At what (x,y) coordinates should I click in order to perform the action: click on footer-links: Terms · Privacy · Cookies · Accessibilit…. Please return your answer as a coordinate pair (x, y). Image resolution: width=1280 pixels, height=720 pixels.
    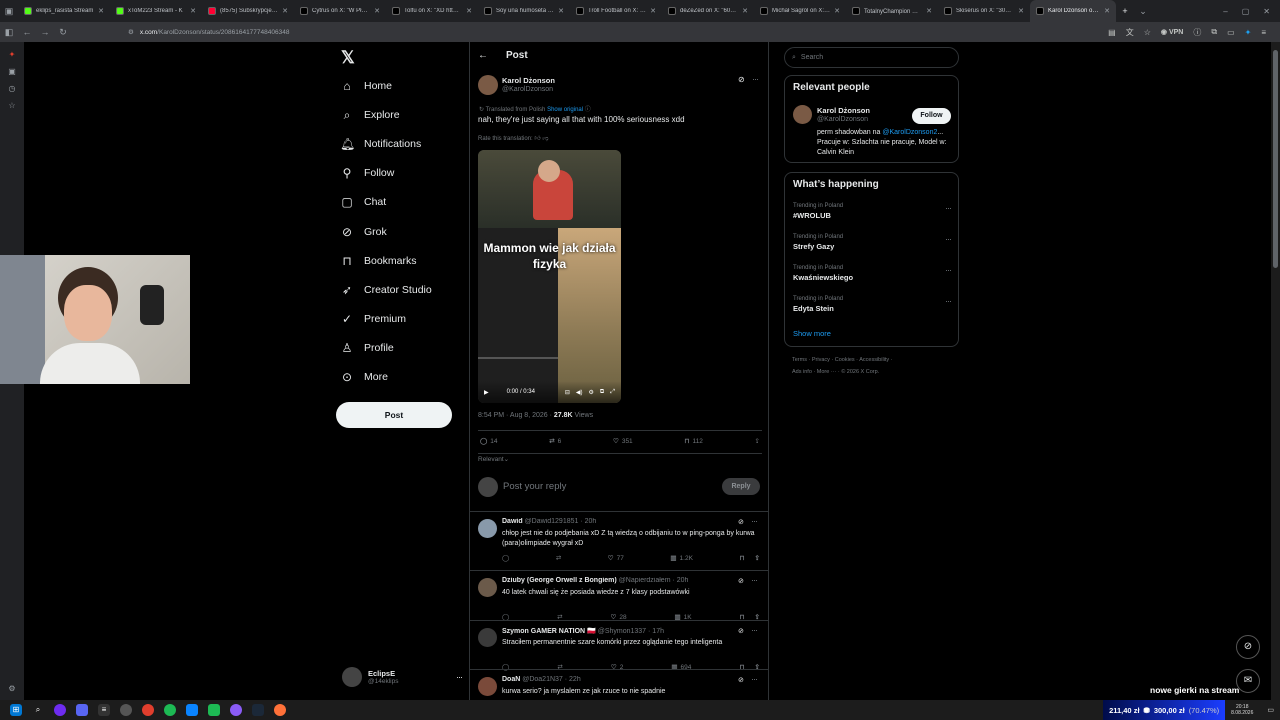
    Looking at the image, I should click on (842, 360).